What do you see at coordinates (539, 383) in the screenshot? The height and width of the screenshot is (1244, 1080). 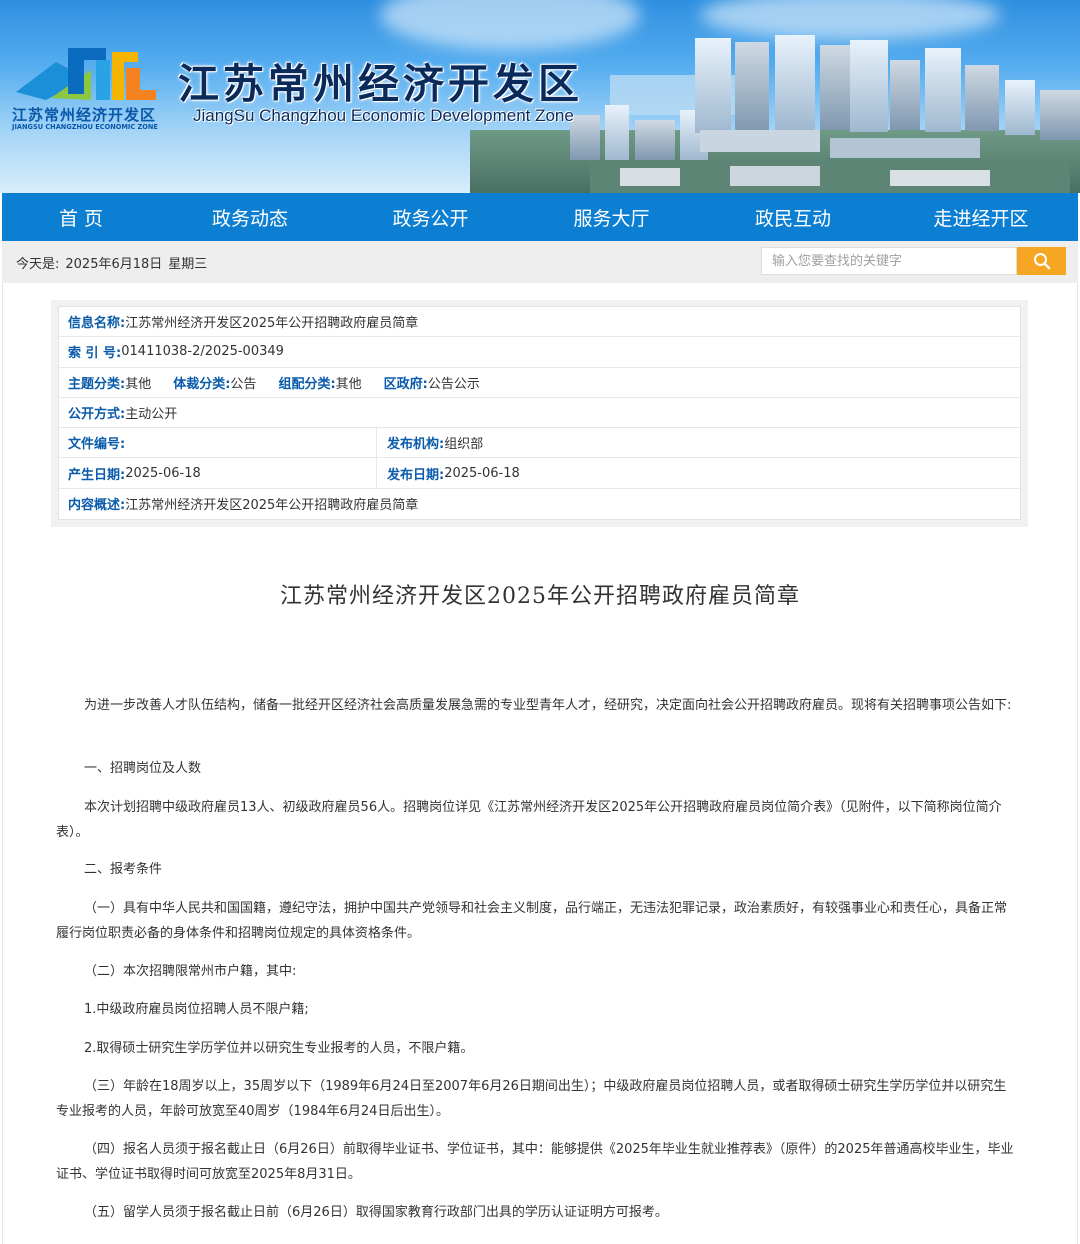 I see `meta-row-classification: 主题分类:其他 体裁分类:公告 组配分类:其他 区政府:公告公示` at bounding box center [539, 383].